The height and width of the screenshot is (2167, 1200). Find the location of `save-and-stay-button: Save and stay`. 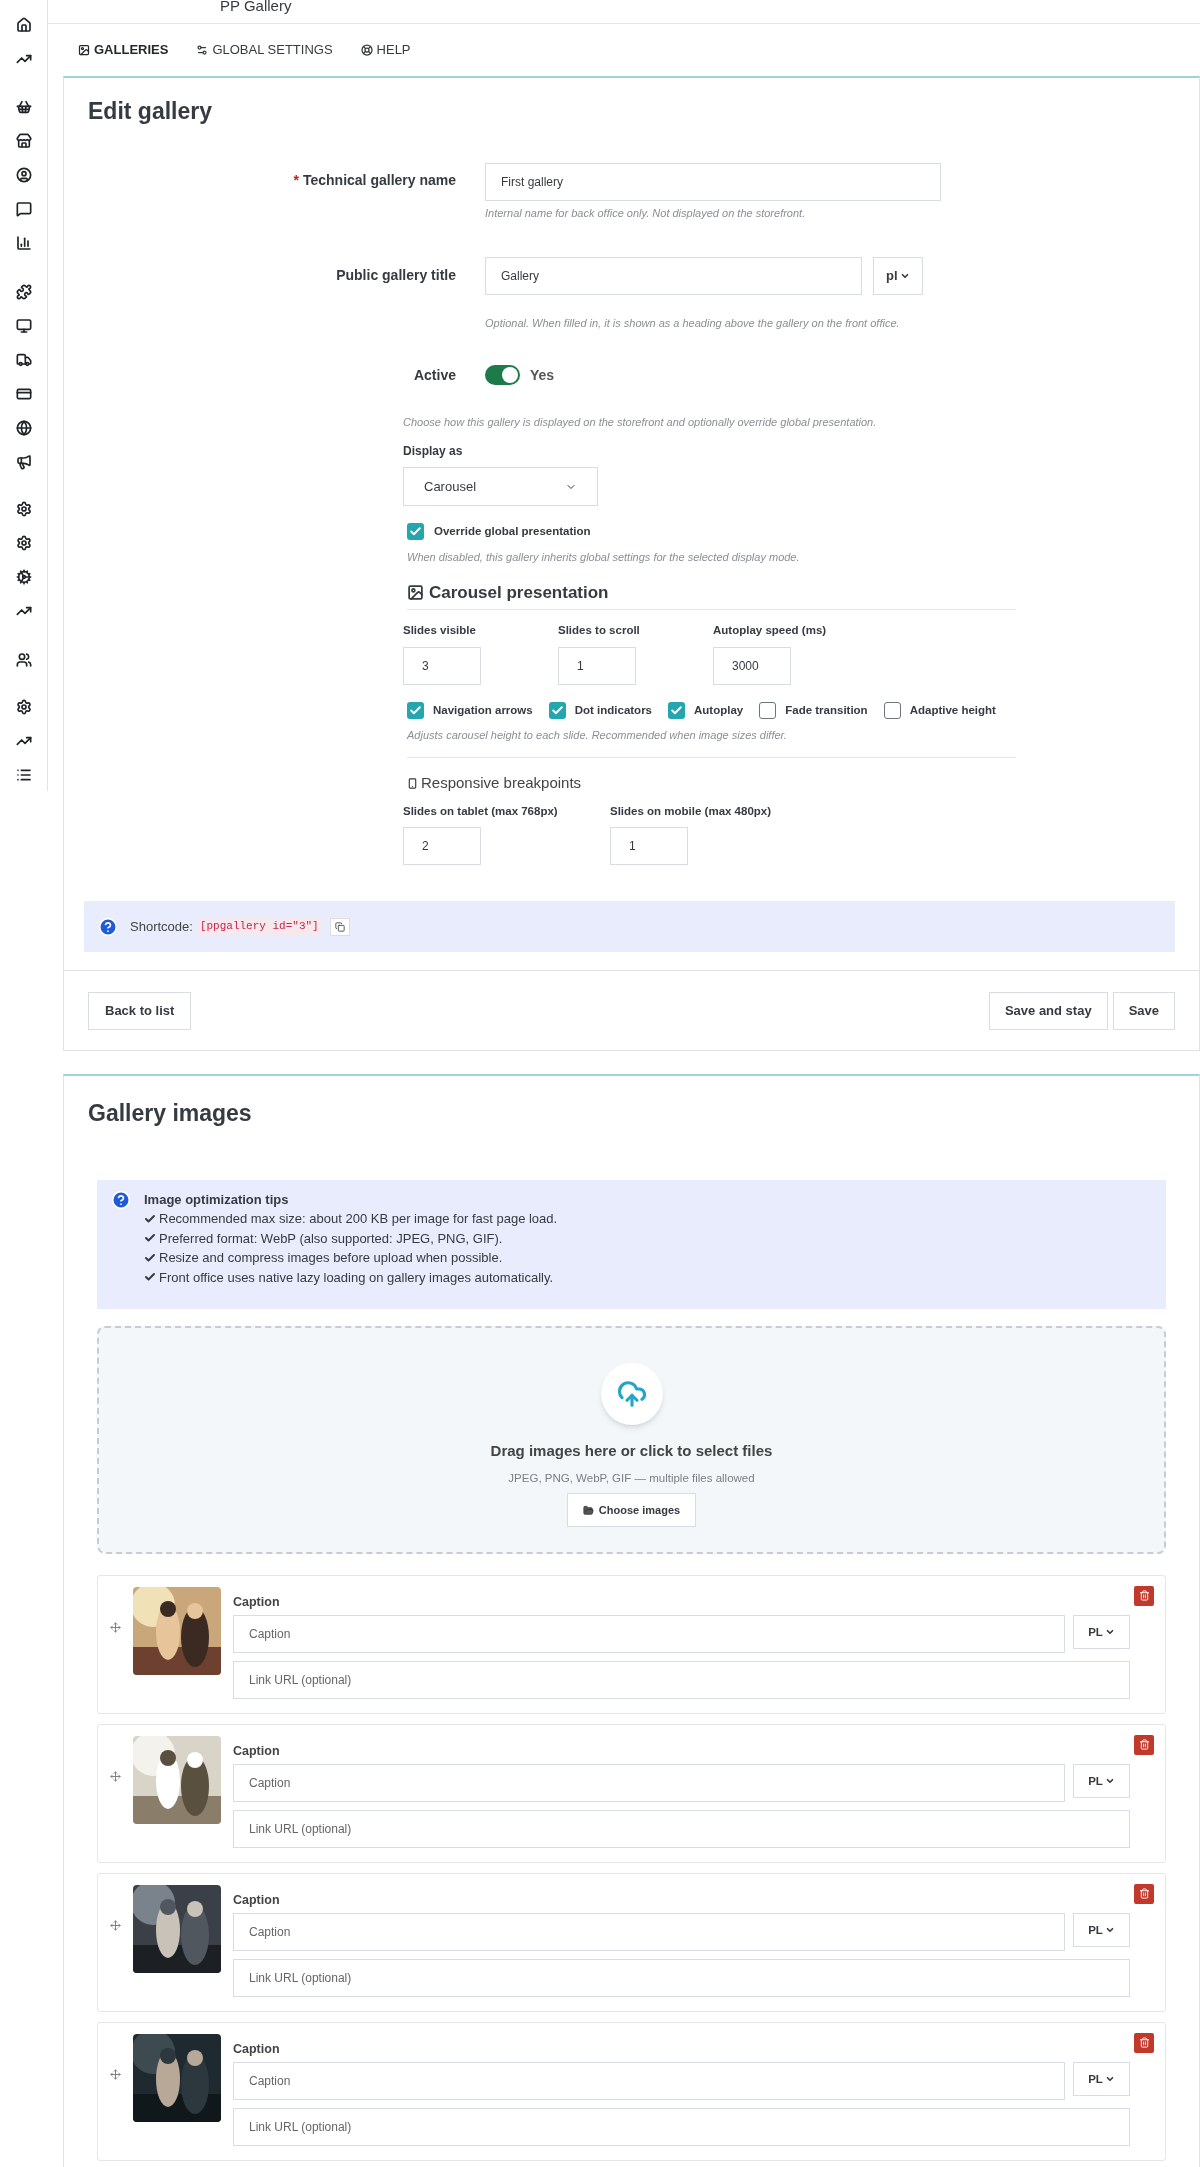

save-and-stay-button: Save and stay is located at coordinates (1048, 1010).